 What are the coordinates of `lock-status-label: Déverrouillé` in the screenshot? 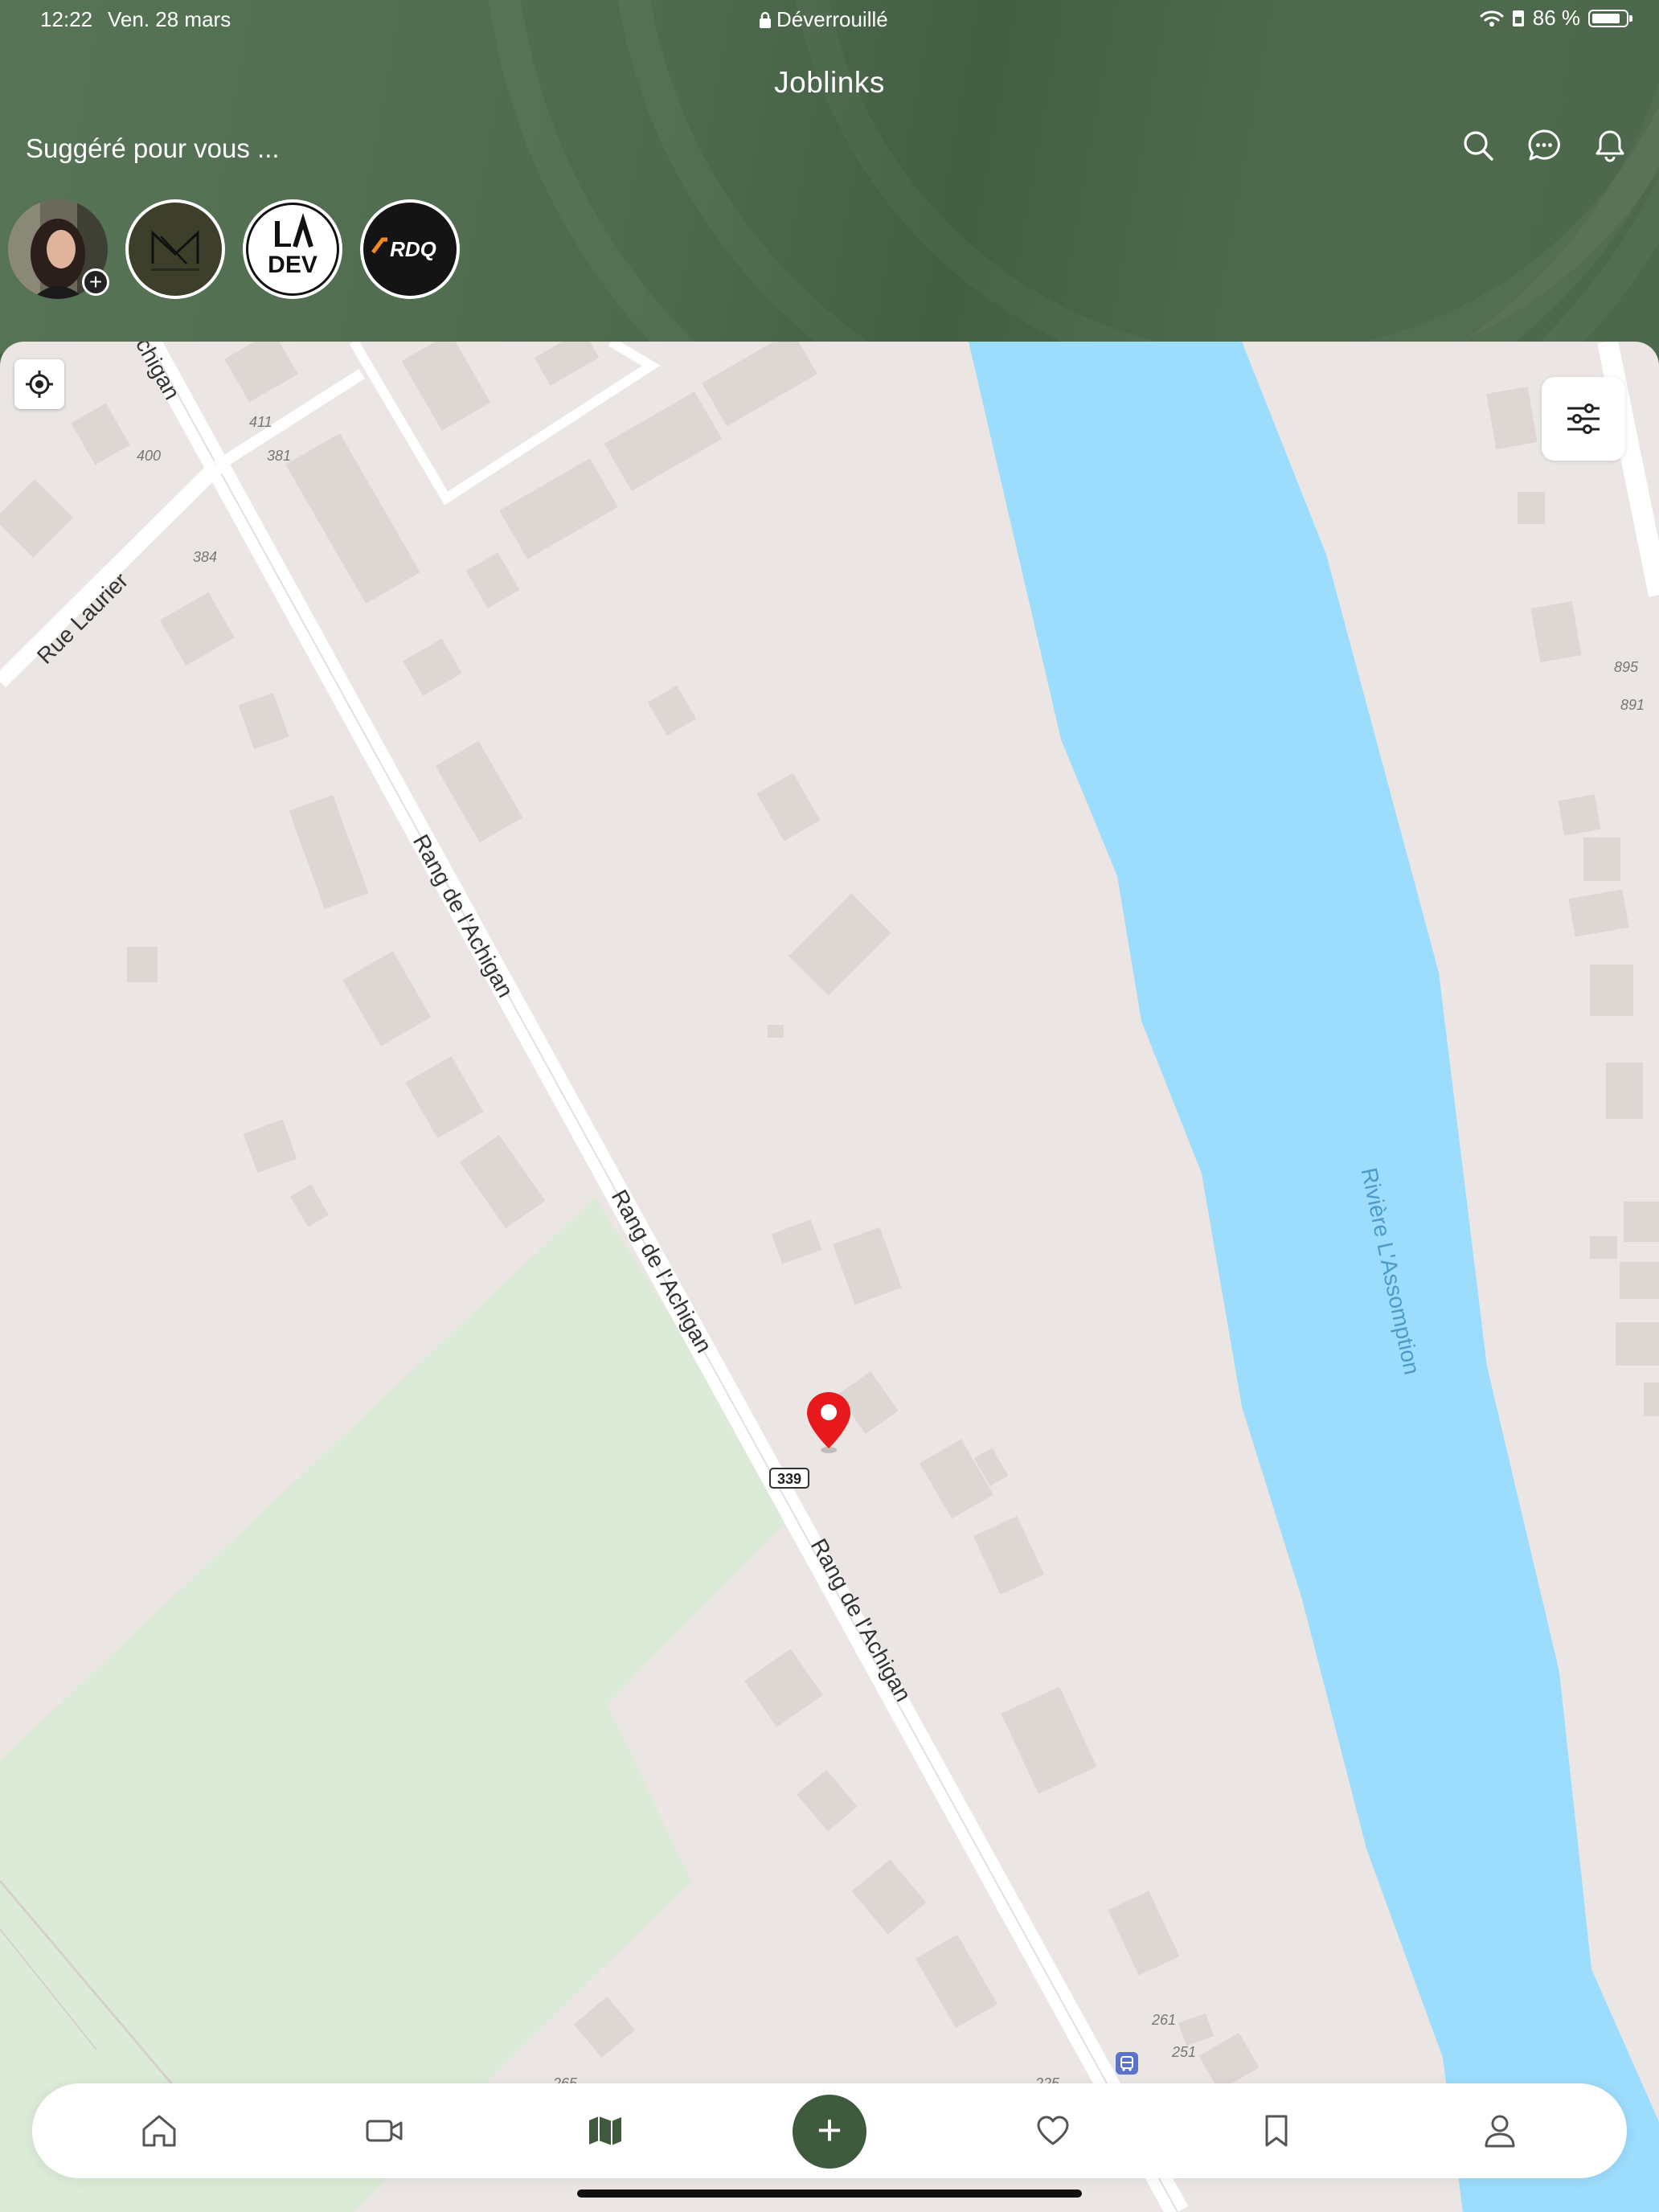 It's located at (832, 19).